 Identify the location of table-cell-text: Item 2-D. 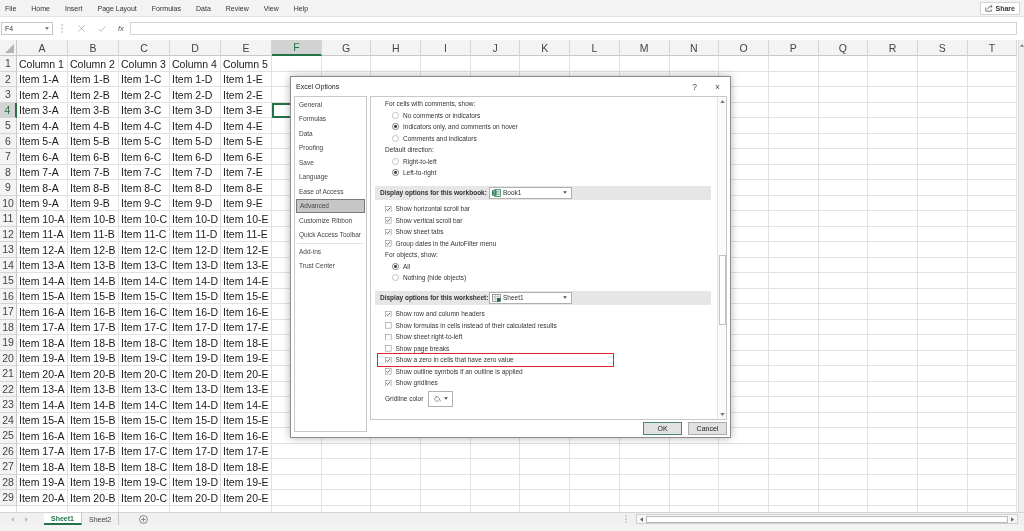
(192, 95).